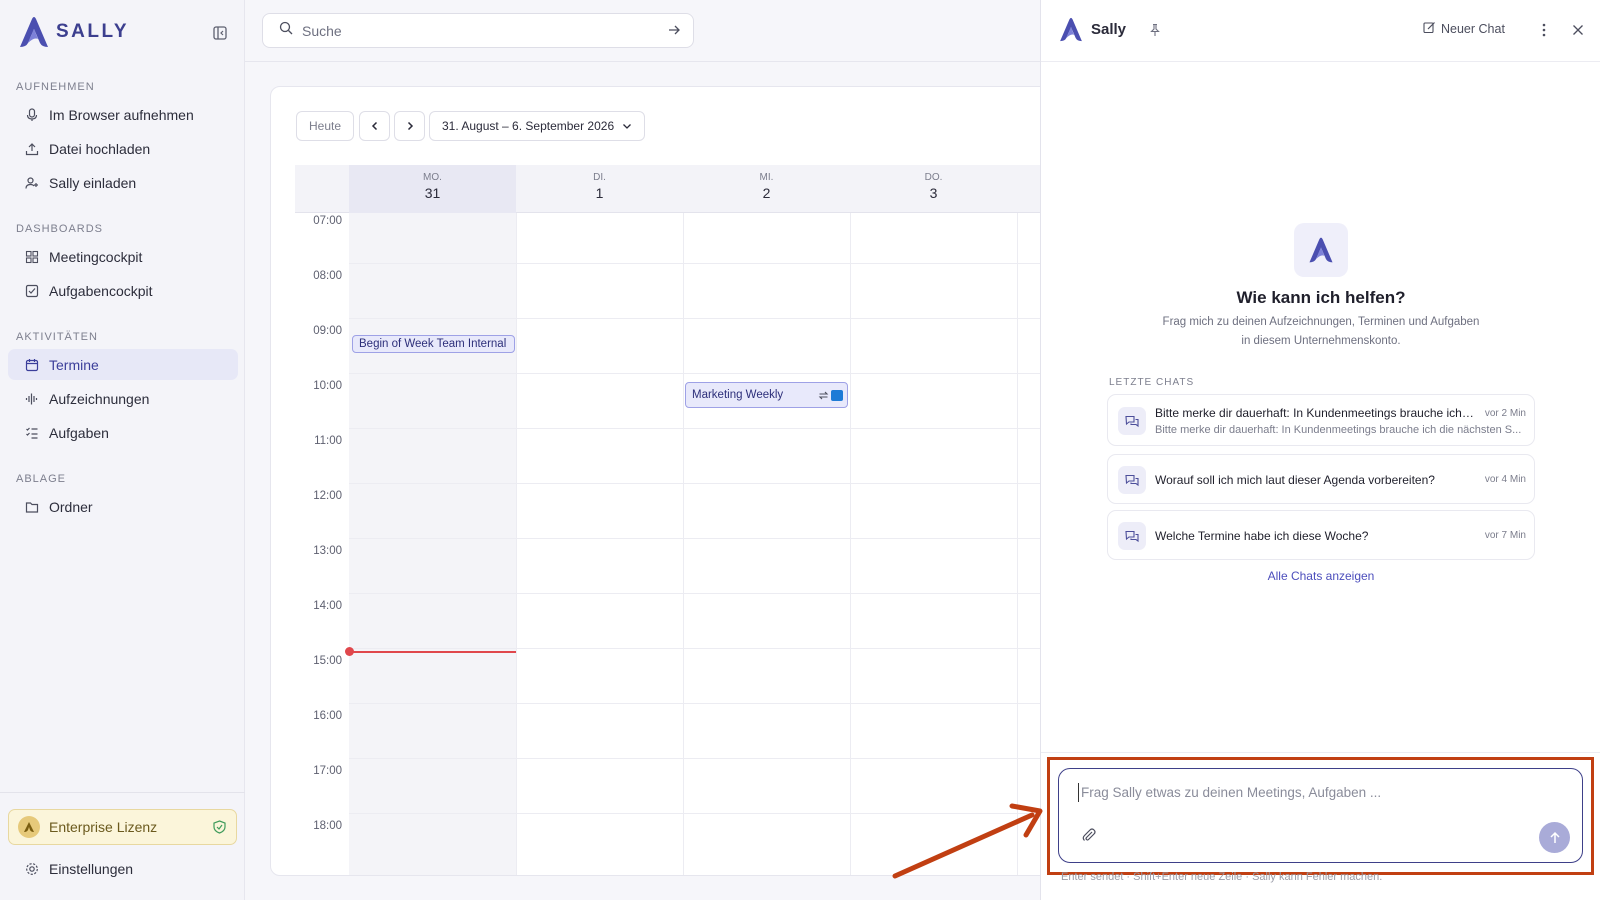  What do you see at coordinates (79, 432) in the screenshot?
I see `nav-label: Aufgaben` at bounding box center [79, 432].